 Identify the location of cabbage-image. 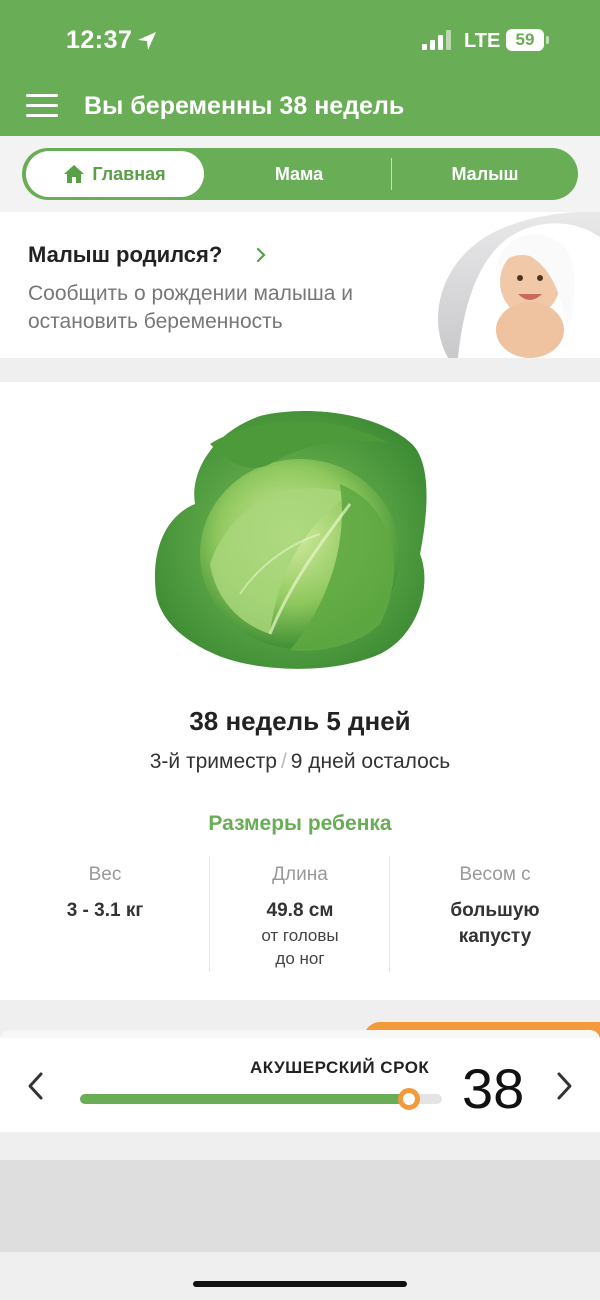
(290, 540).